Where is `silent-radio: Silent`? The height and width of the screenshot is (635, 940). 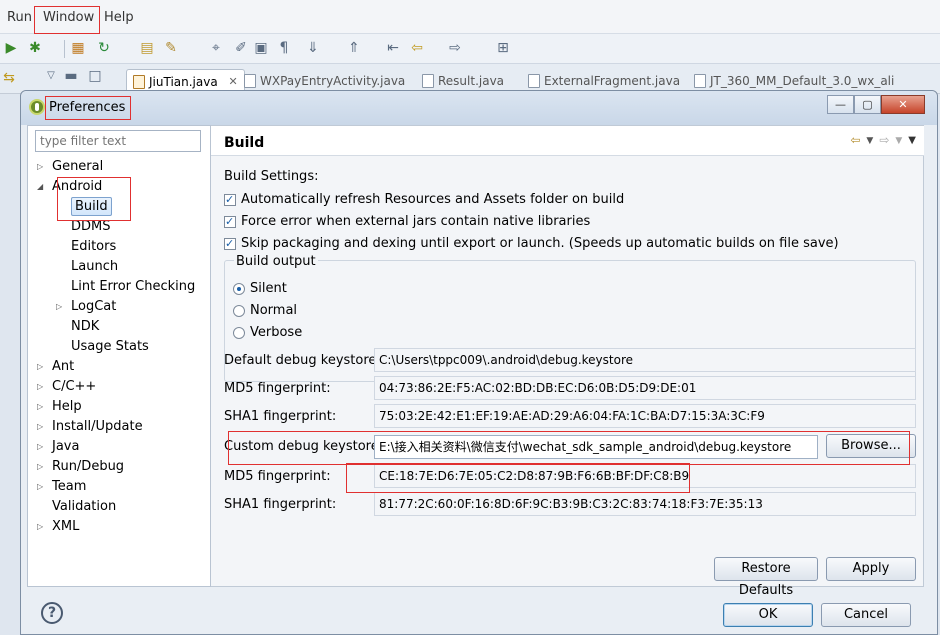
silent-radio: Silent is located at coordinates (260, 289).